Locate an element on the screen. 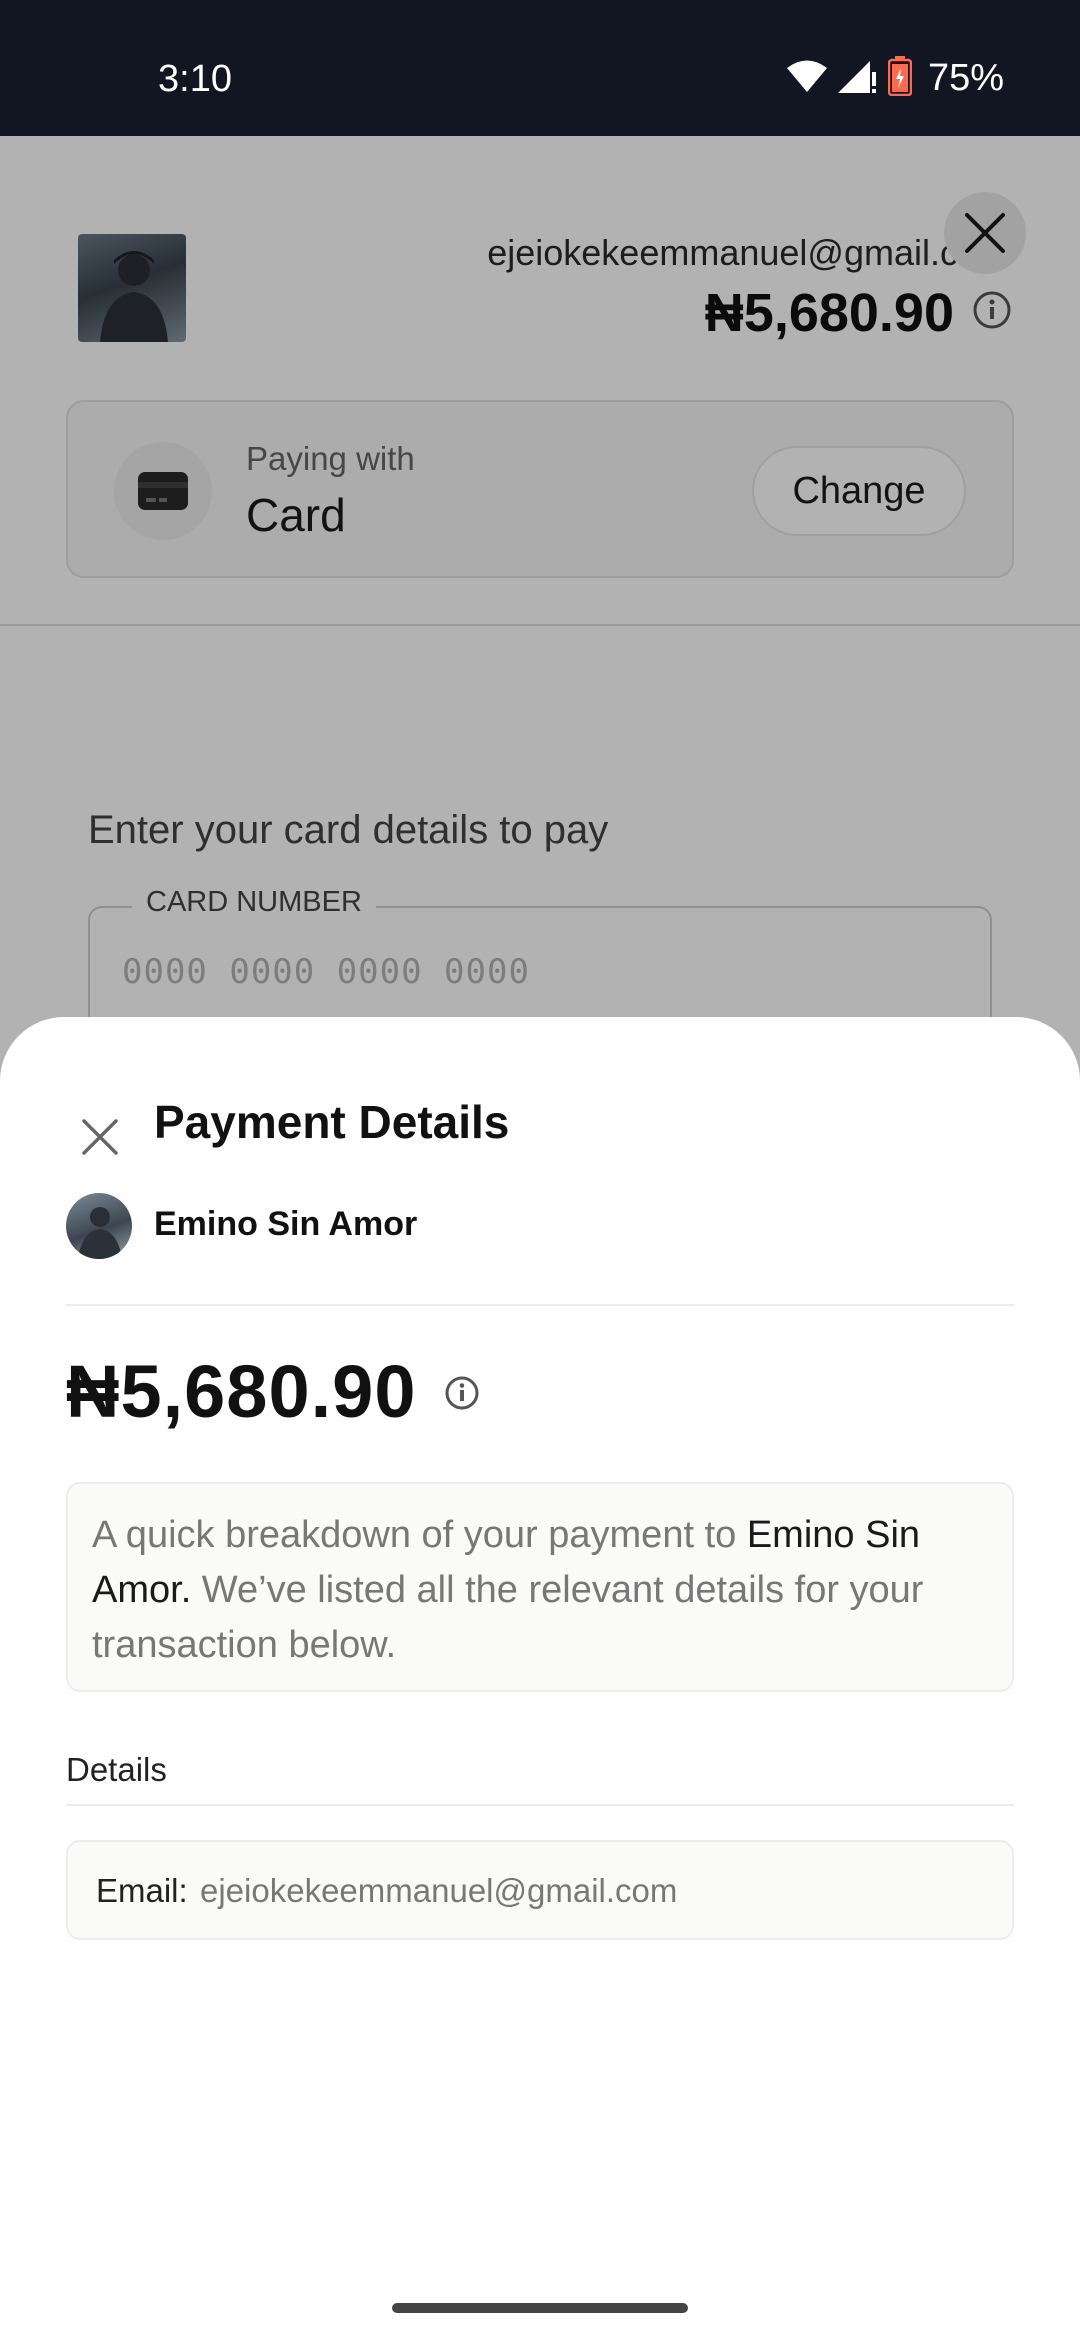 The height and width of the screenshot is (2340, 1080). email-label: Email: is located at coordinates (142, 1890).